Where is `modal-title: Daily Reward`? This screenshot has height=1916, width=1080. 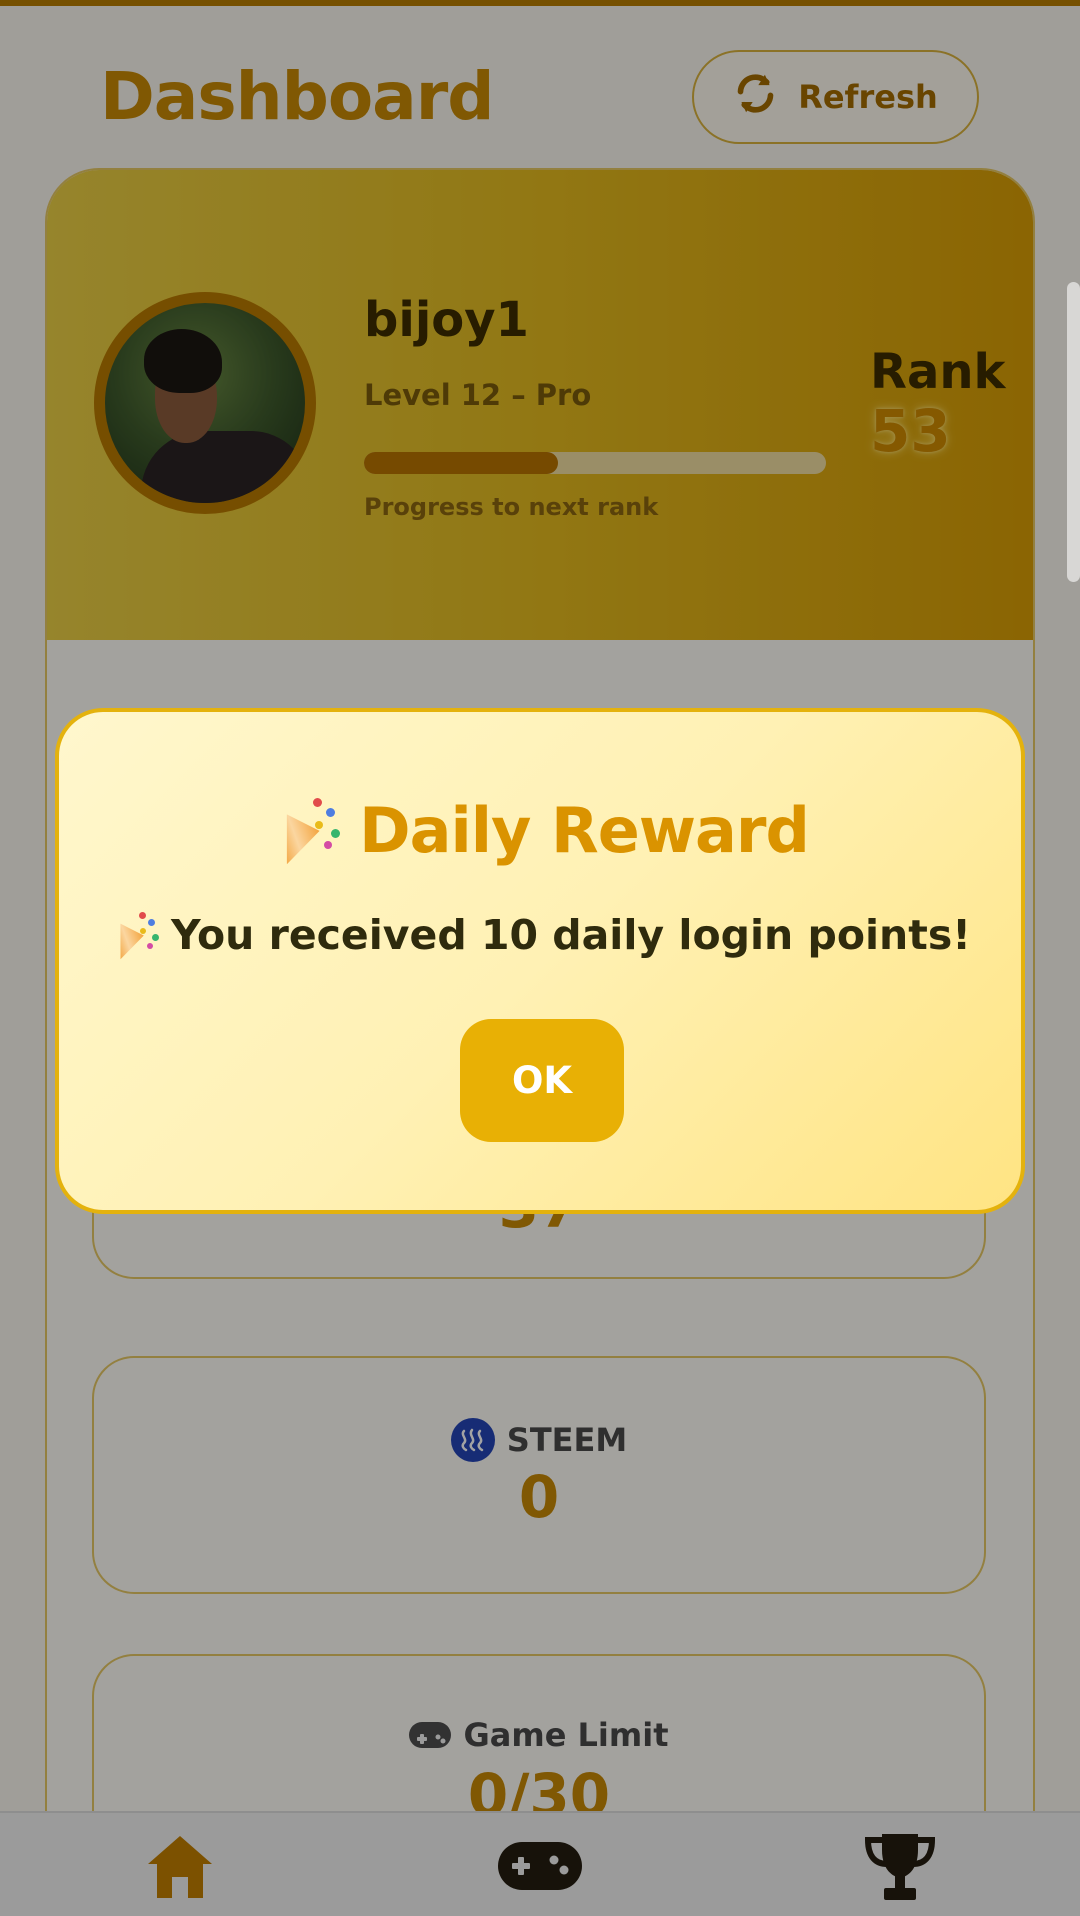
modal-title: Daily Reward is located at coordinates (584, 830).